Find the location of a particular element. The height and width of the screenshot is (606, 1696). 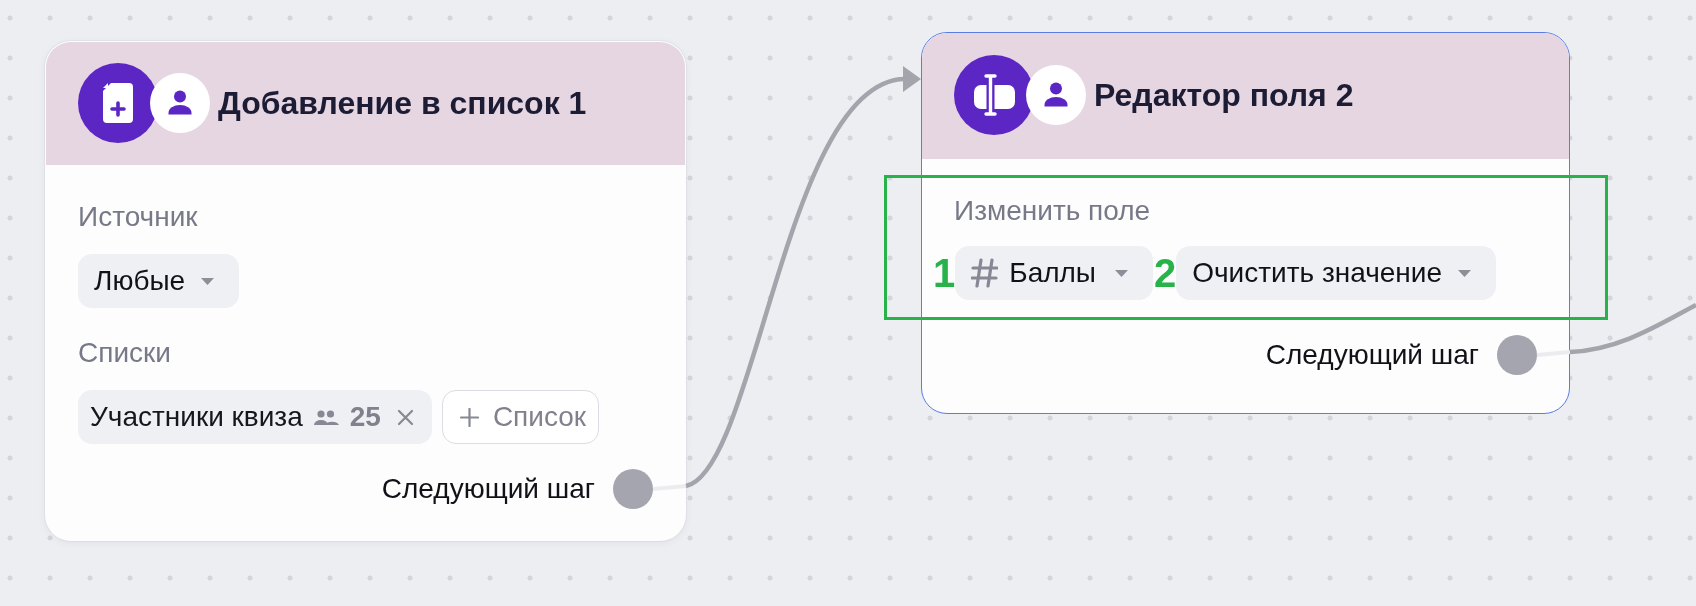

section-label: Списки is located at coordinates (124, 353).